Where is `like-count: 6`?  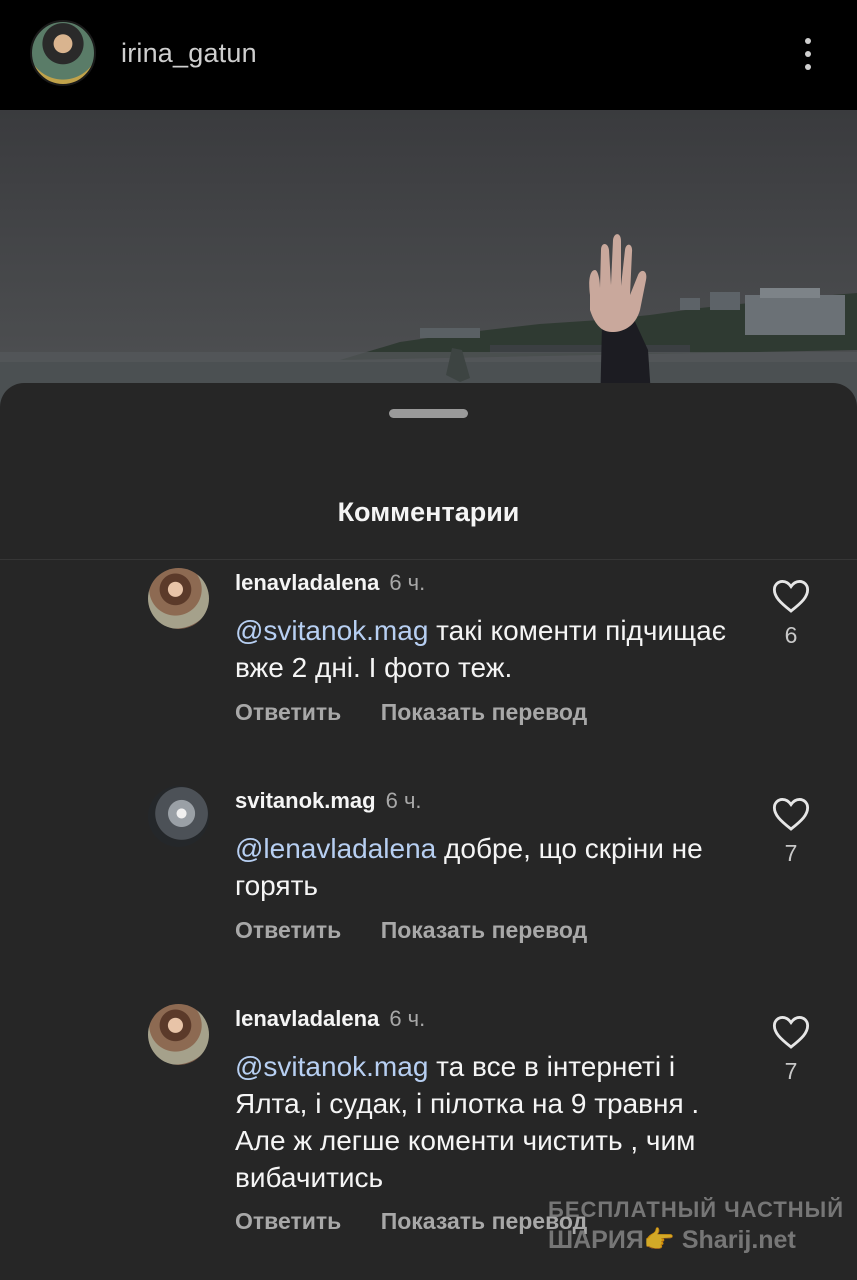 like-count: 6 is located at coordinates (791, 635).